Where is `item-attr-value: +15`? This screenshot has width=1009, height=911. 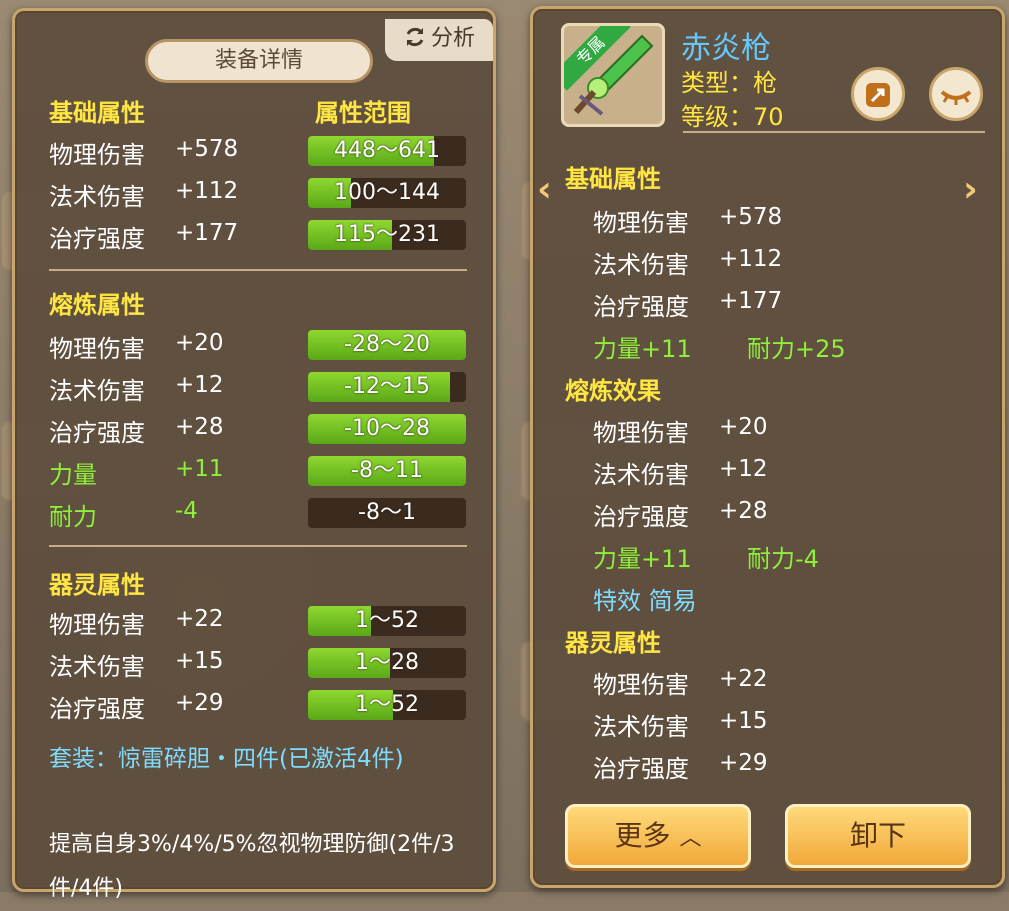
item-attr-value: +15 is located at coordinates (743, 721).